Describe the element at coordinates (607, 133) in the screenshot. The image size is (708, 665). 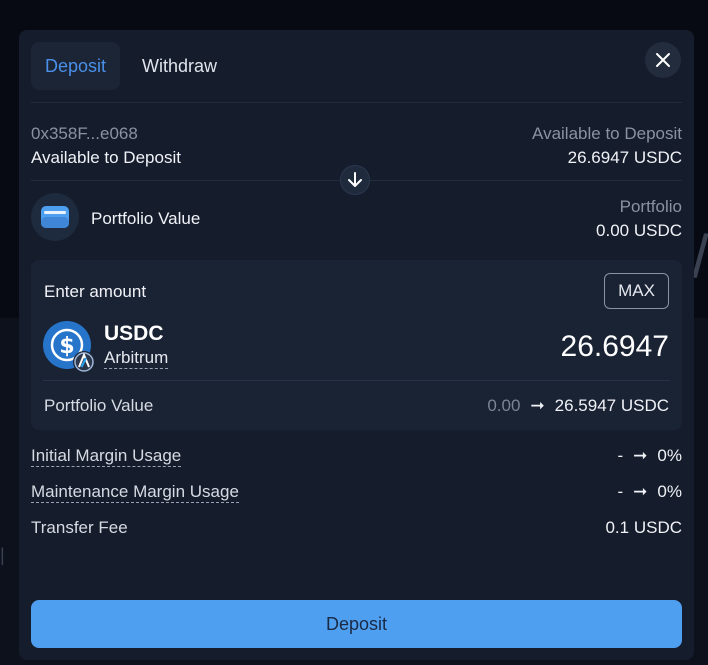
I see `source-available-label: Available to Deposit` at that location.